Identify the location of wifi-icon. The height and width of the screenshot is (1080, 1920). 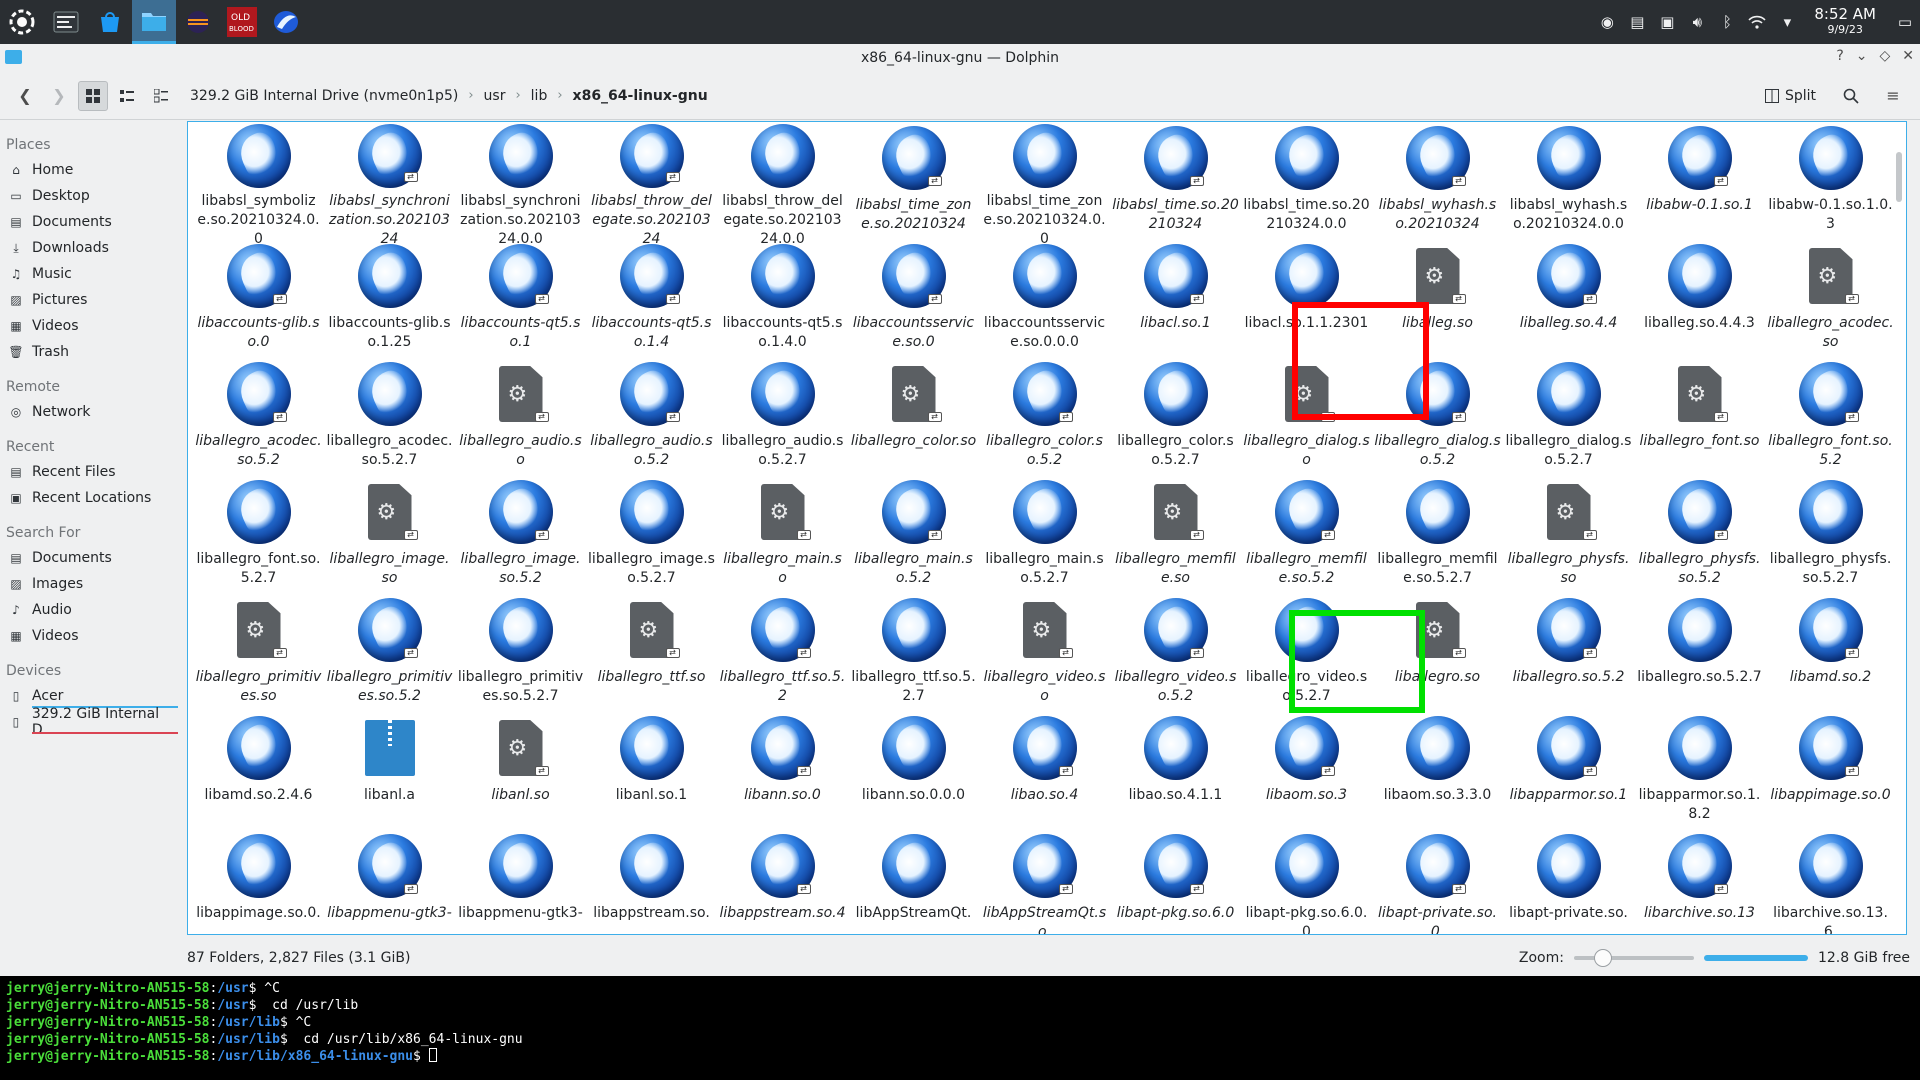
(1757, 22).